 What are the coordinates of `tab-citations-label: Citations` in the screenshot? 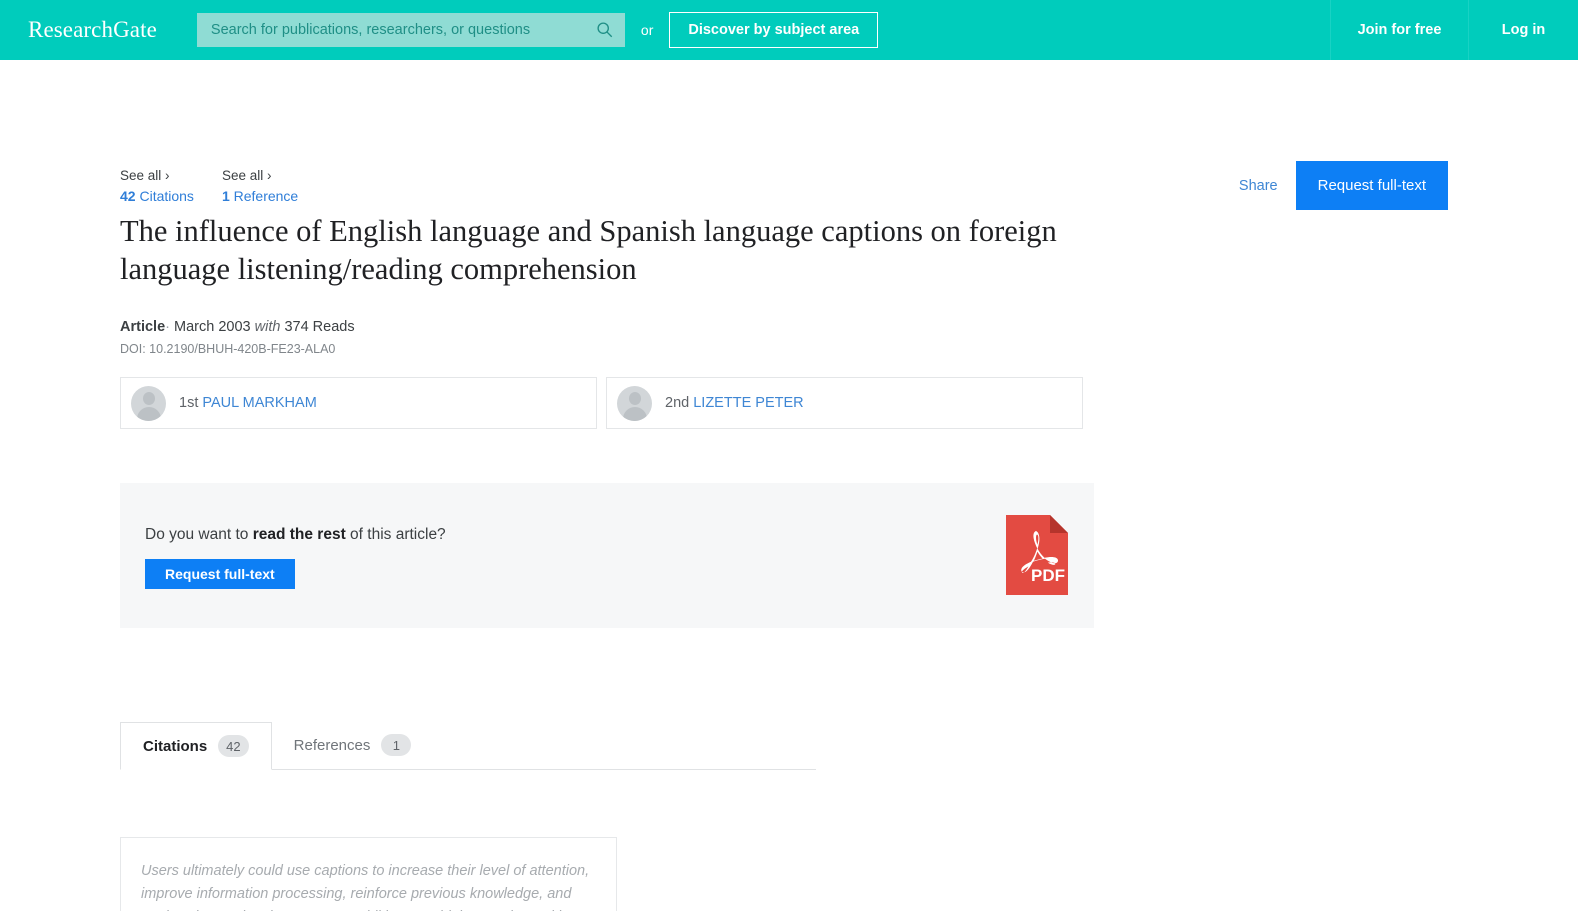 It's located at (175, 746).